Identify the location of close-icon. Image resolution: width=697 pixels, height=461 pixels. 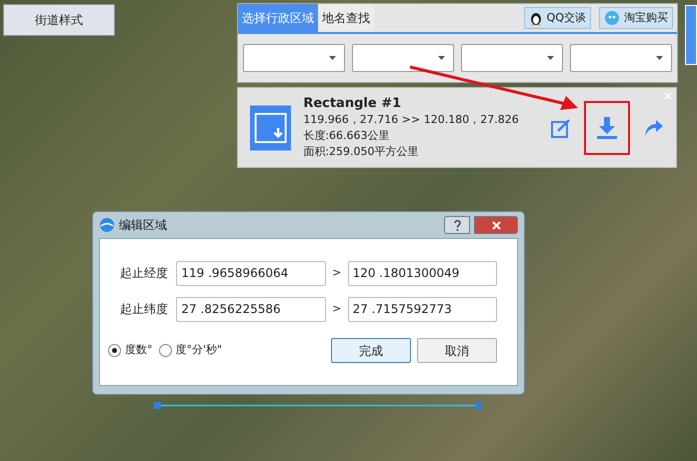
(496, 225).